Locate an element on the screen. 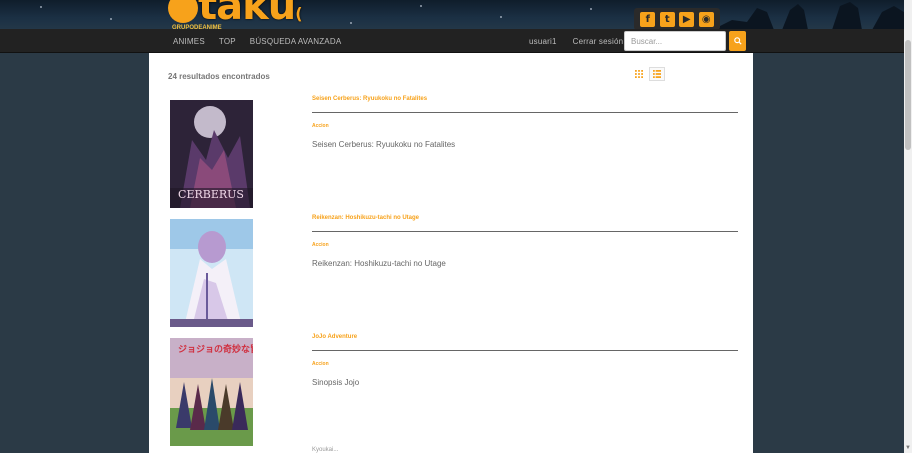  user-profile-link: usuari1 is located at coordinates (543, 41).